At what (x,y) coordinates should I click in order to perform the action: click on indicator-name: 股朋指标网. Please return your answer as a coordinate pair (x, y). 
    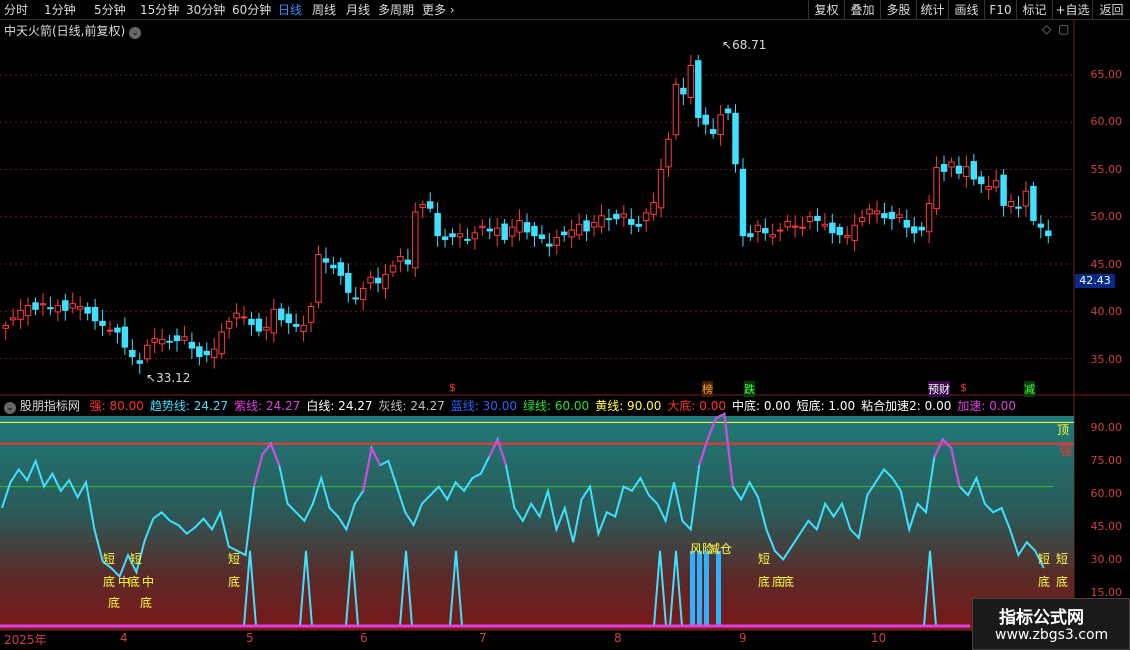
    Looking at the image, I should click on (49, 406).